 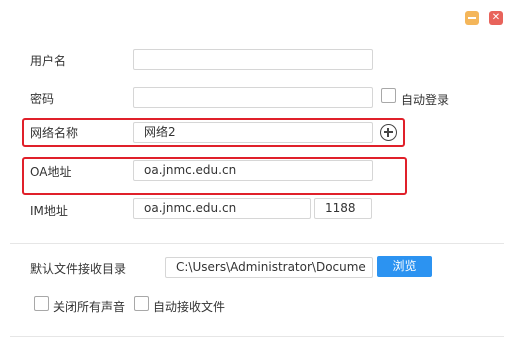 I want to click on close-icon: ✕, so click(x=496, y=18).